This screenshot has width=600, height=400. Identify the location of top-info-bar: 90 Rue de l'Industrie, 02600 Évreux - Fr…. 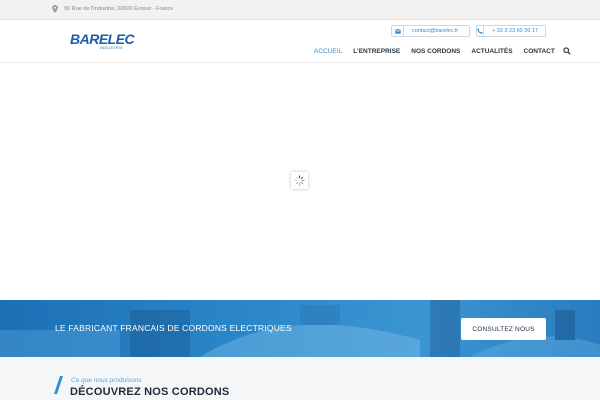
(300, 10).